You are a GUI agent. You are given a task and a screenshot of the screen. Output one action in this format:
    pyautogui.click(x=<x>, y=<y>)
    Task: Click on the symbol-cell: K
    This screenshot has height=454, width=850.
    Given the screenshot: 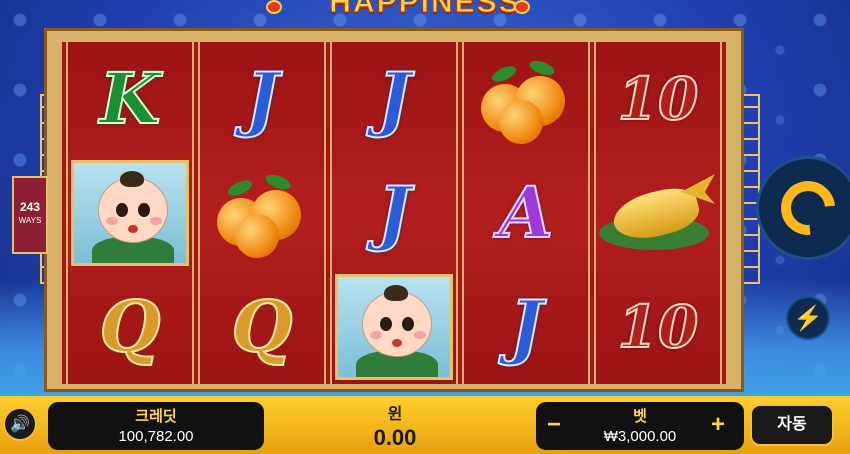 What is the action you would take?
    pyautogui.click(x=130, y=99)
    